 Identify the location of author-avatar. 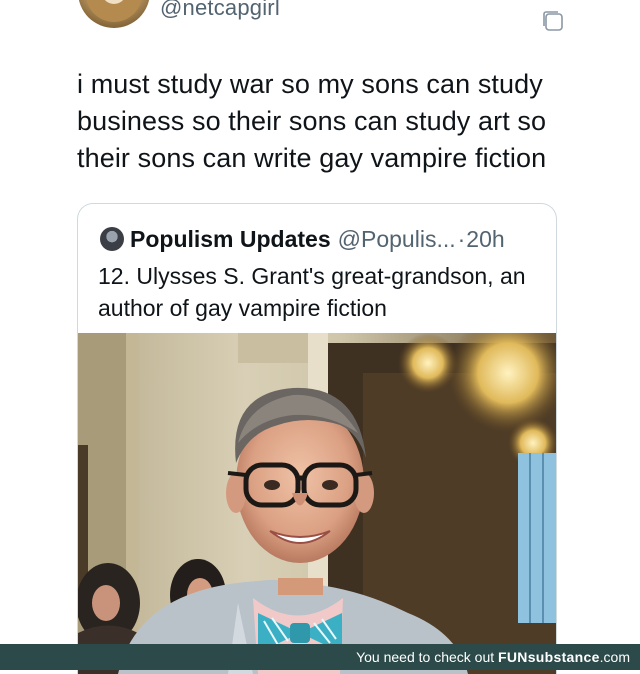
(114, 14).